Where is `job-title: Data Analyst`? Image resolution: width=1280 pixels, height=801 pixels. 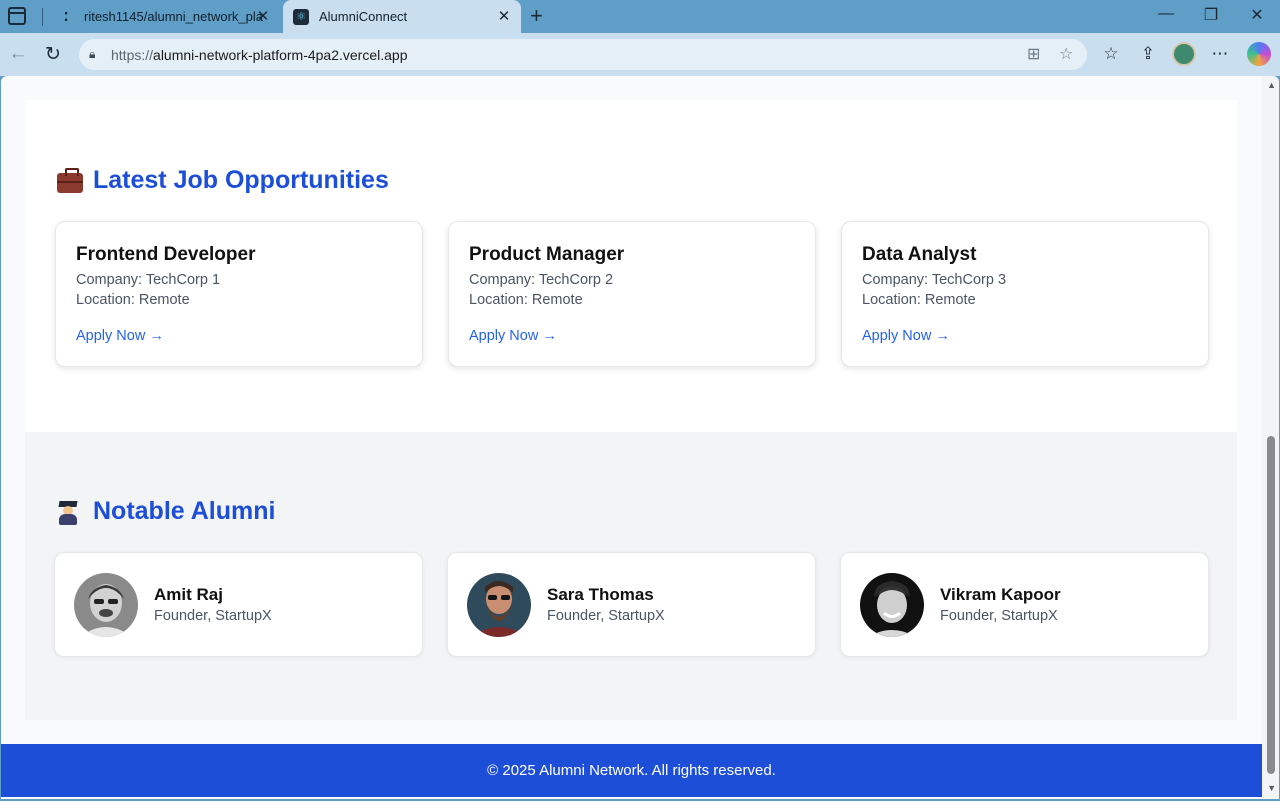
job-title: Data Analyst is located at coordinates (919, 254).